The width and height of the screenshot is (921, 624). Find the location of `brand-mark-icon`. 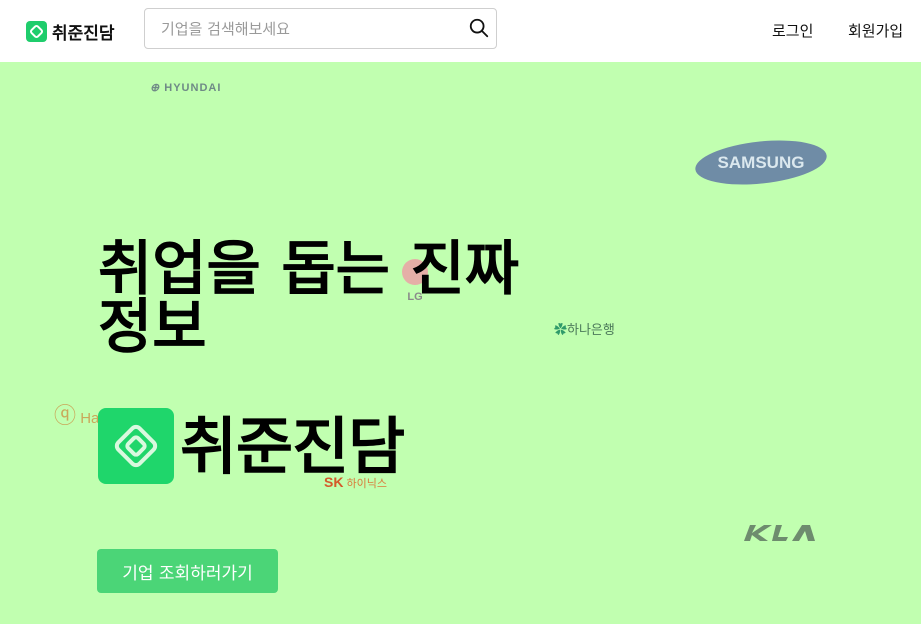

brand-mark-icon is located at coordinates (136, 446).